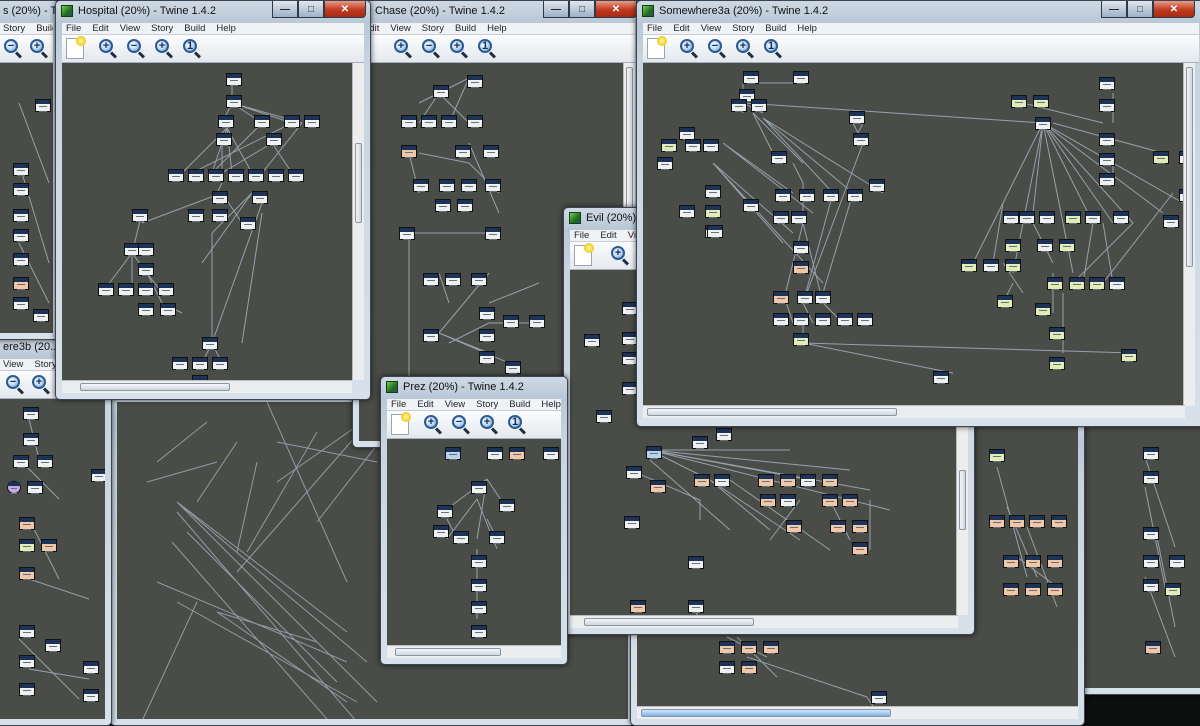 The image size is (1200, 726). Describe the element at coordinates (474, 651) in the screenshot. I see `horizontal-scrollbar` at that location.